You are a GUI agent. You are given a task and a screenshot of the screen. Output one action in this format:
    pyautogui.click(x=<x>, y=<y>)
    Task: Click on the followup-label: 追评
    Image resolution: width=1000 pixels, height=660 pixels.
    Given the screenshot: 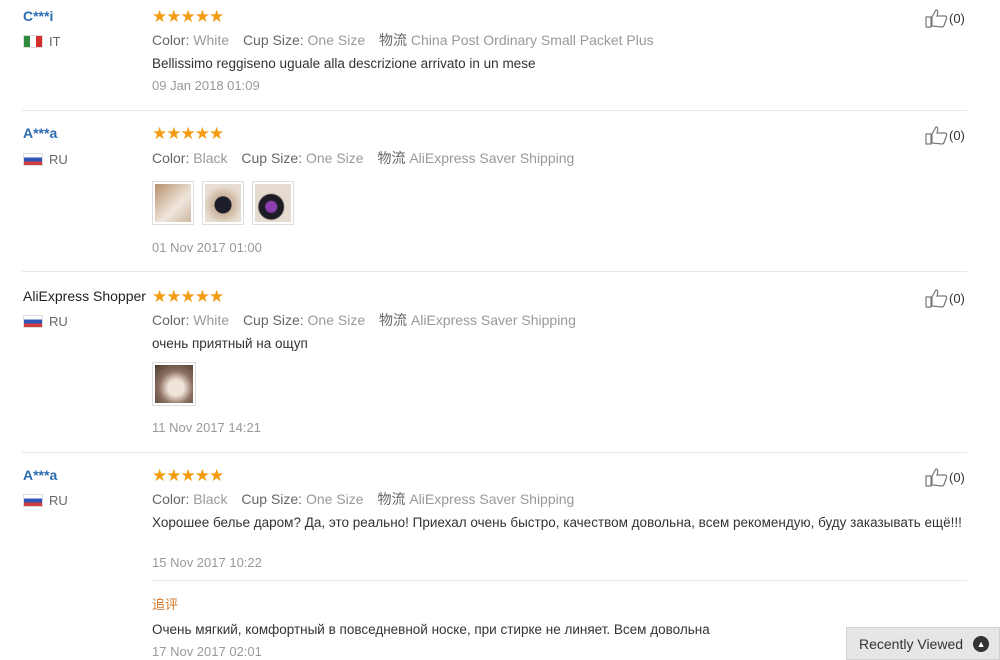 What is the action you would take?
    pyautogui.click(x=165, y=604)
    